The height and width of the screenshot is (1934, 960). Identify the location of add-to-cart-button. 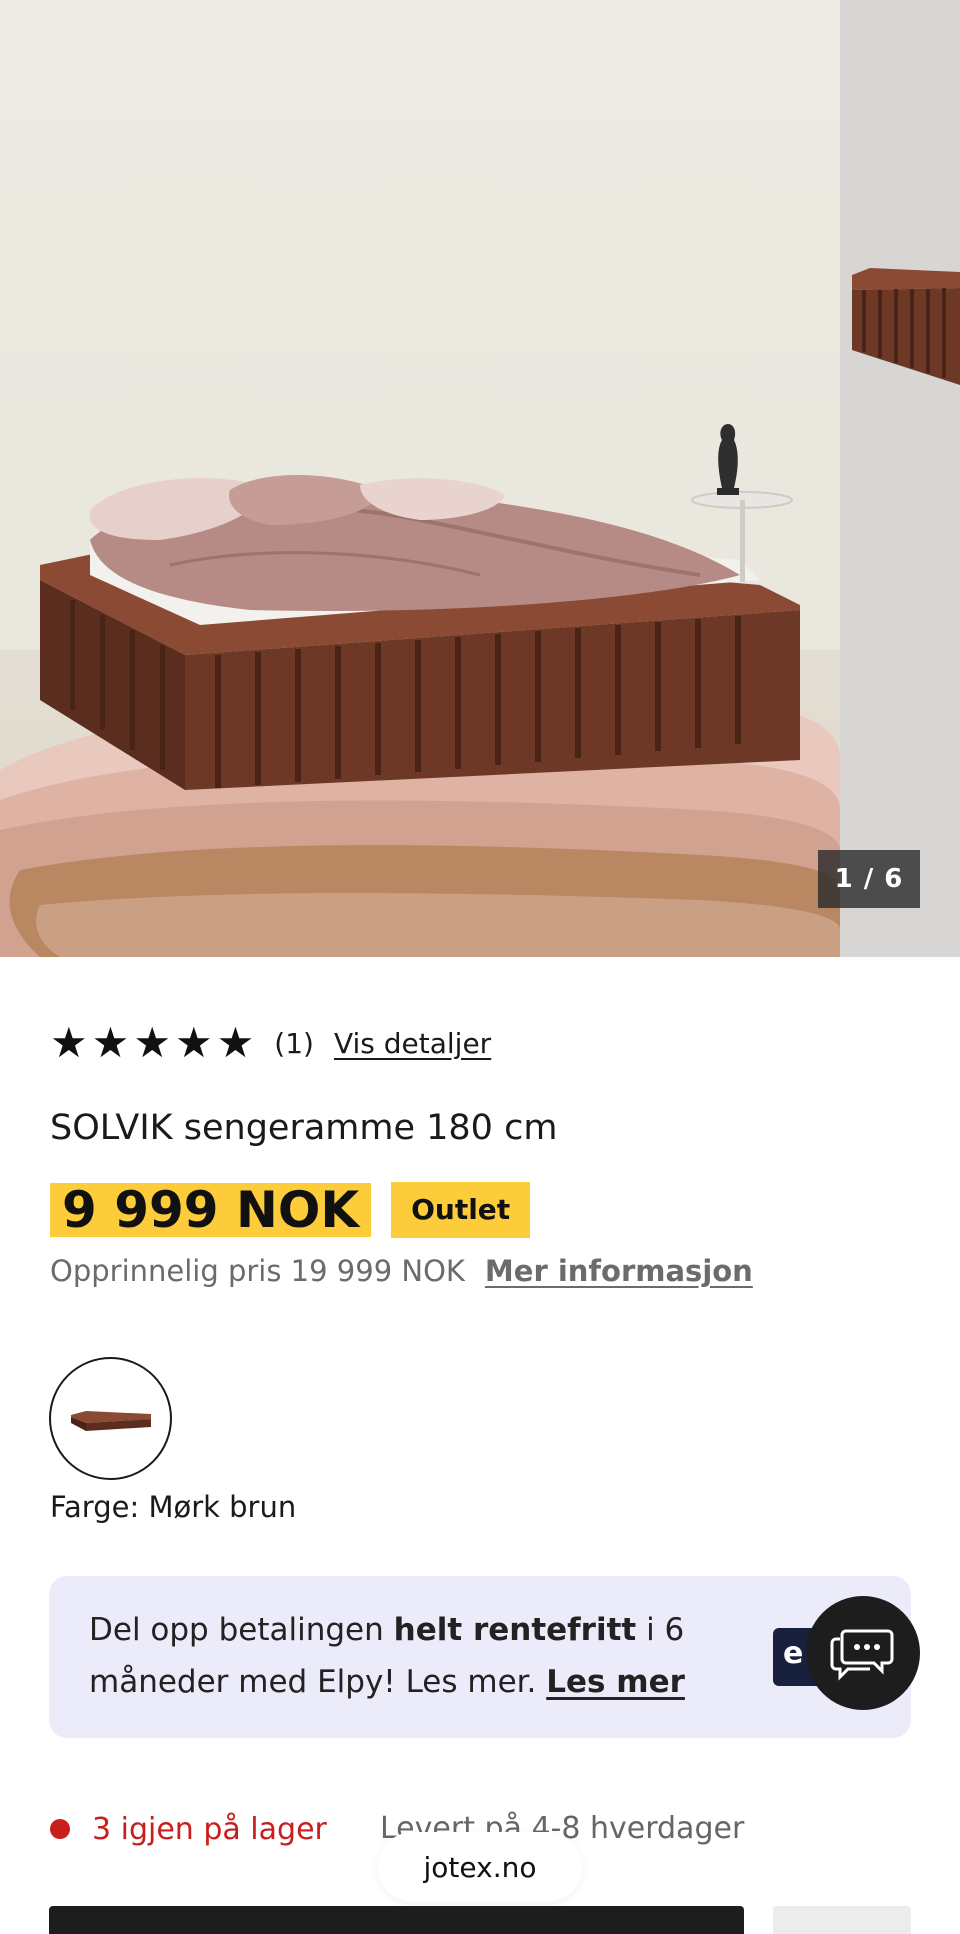
(396, 1920).